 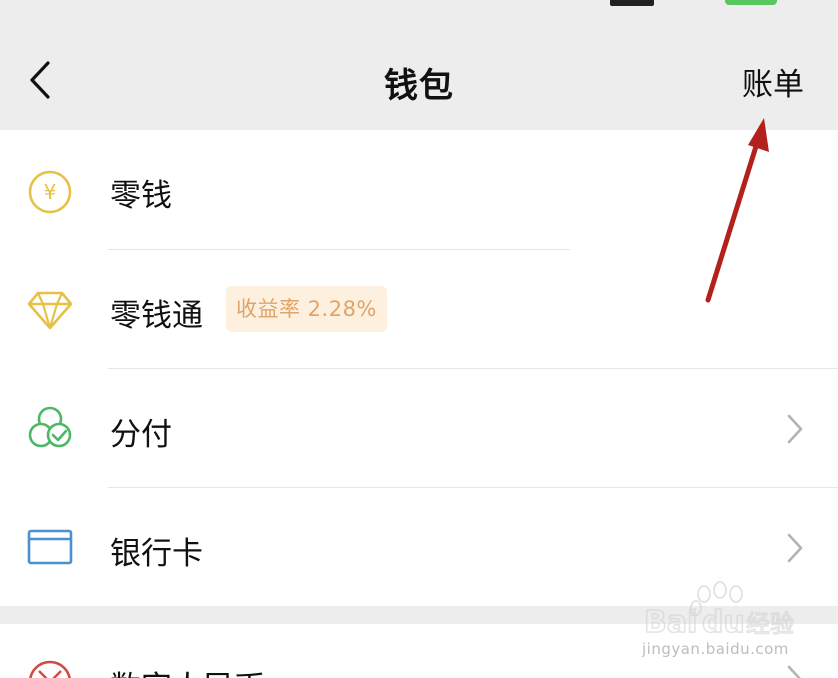 I want to click on wallet-item-label: 零钱, so click(x=141, y=196).